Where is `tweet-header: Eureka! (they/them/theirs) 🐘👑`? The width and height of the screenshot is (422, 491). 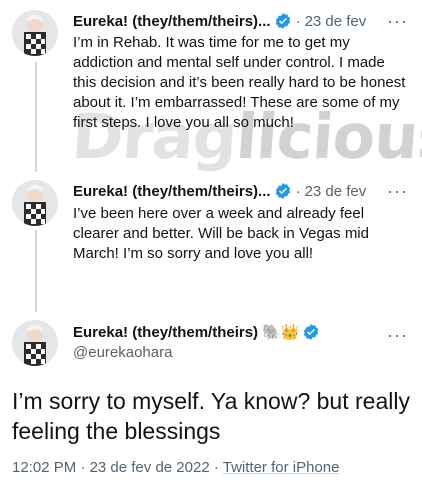 tweet-header: Eureka! (they/them/theirs) 🐘👑 is located at coordinates (196, 332).